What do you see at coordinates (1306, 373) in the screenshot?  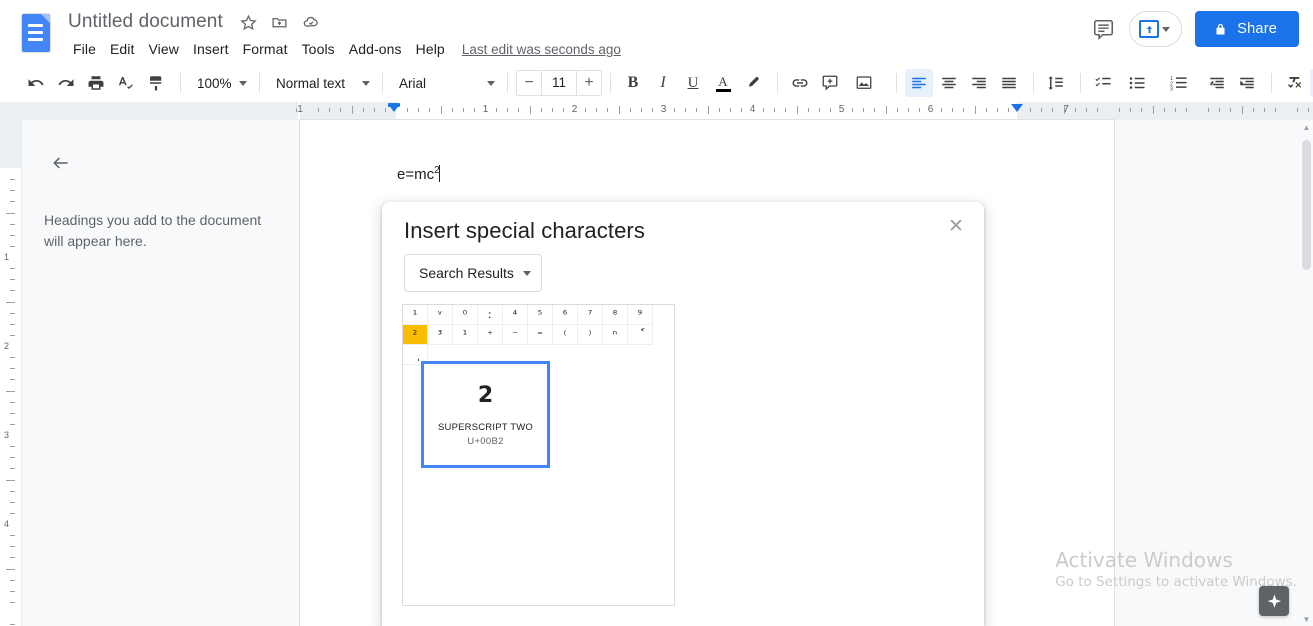 I see `vertical-scrollbar: ▲ ▼` at bounding box center [1306, 373].